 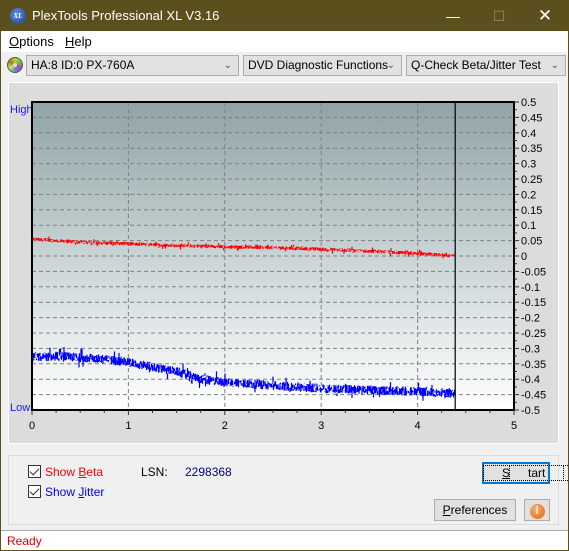 What do you see at coordinates (528, 134) in the screenshot?
I see `y-tick-label: 0.4` at bounding box center [528, 134].